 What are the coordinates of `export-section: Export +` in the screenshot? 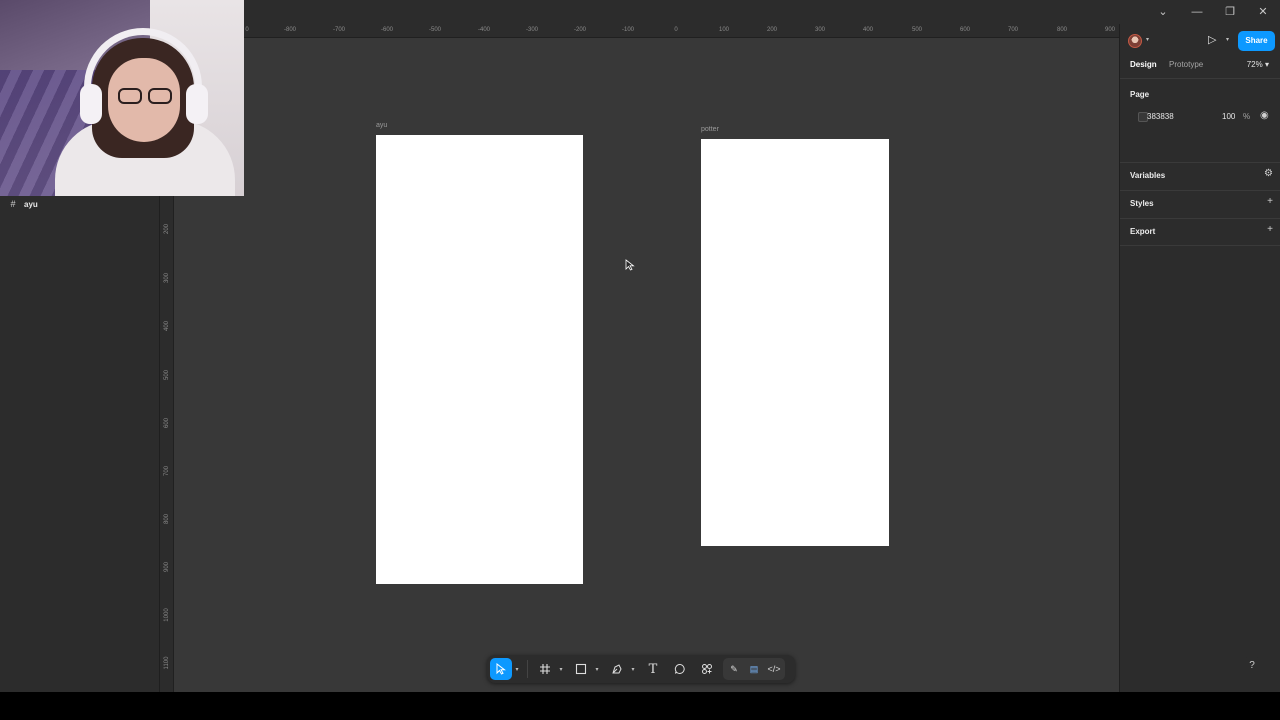 It's located at (1200, 232).